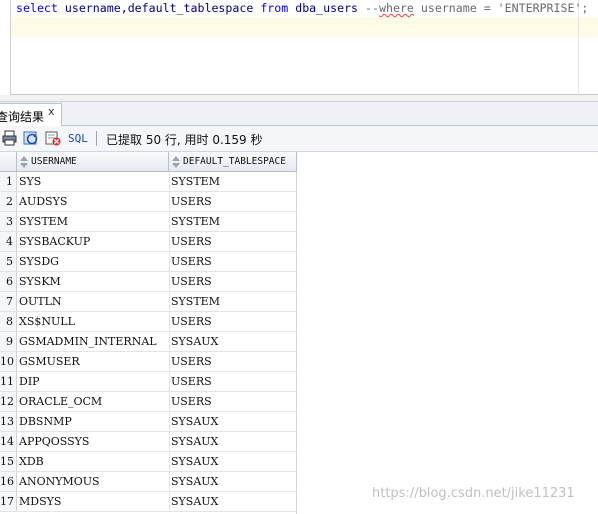 This screenshot has width=598, height=514. I want to click on editor-gutter, so click(5, 47).